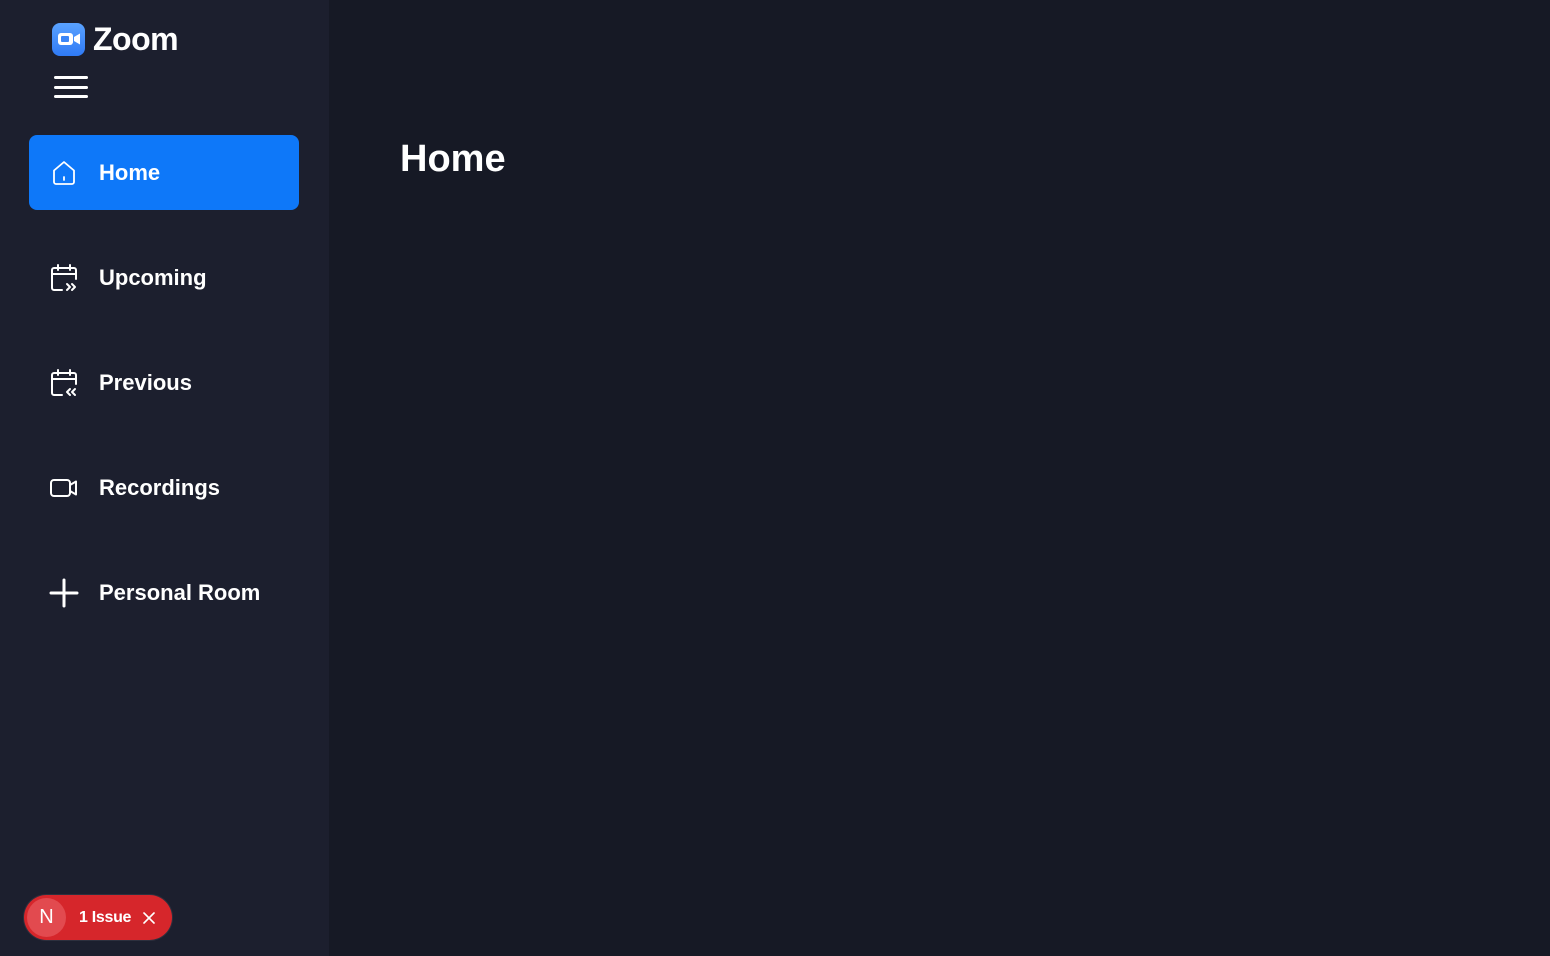 This screenshot has height=956, width=1550. What do you see at coordinates (153, 277) in the screenshot?
I see `sidebar-item-label: Upcoming` at bounding box center [153, 277].